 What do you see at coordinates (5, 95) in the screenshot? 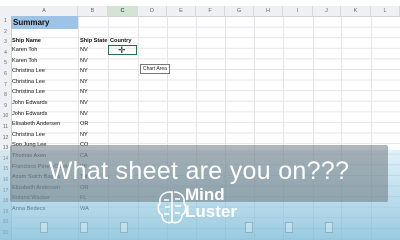
I see `row-header: 8` at bounding box center [5, 95].